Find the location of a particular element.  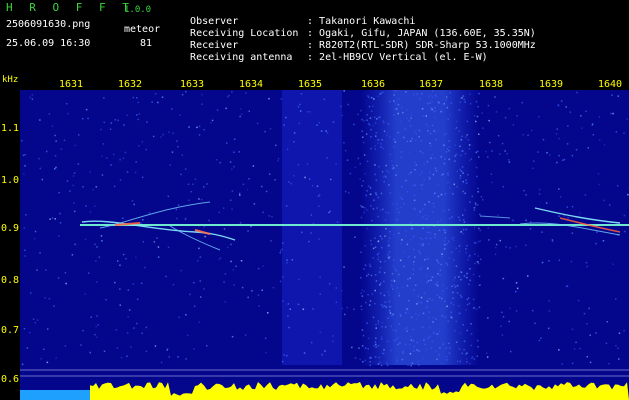

x-tick: 1640 is located at coordinates (610, 84).